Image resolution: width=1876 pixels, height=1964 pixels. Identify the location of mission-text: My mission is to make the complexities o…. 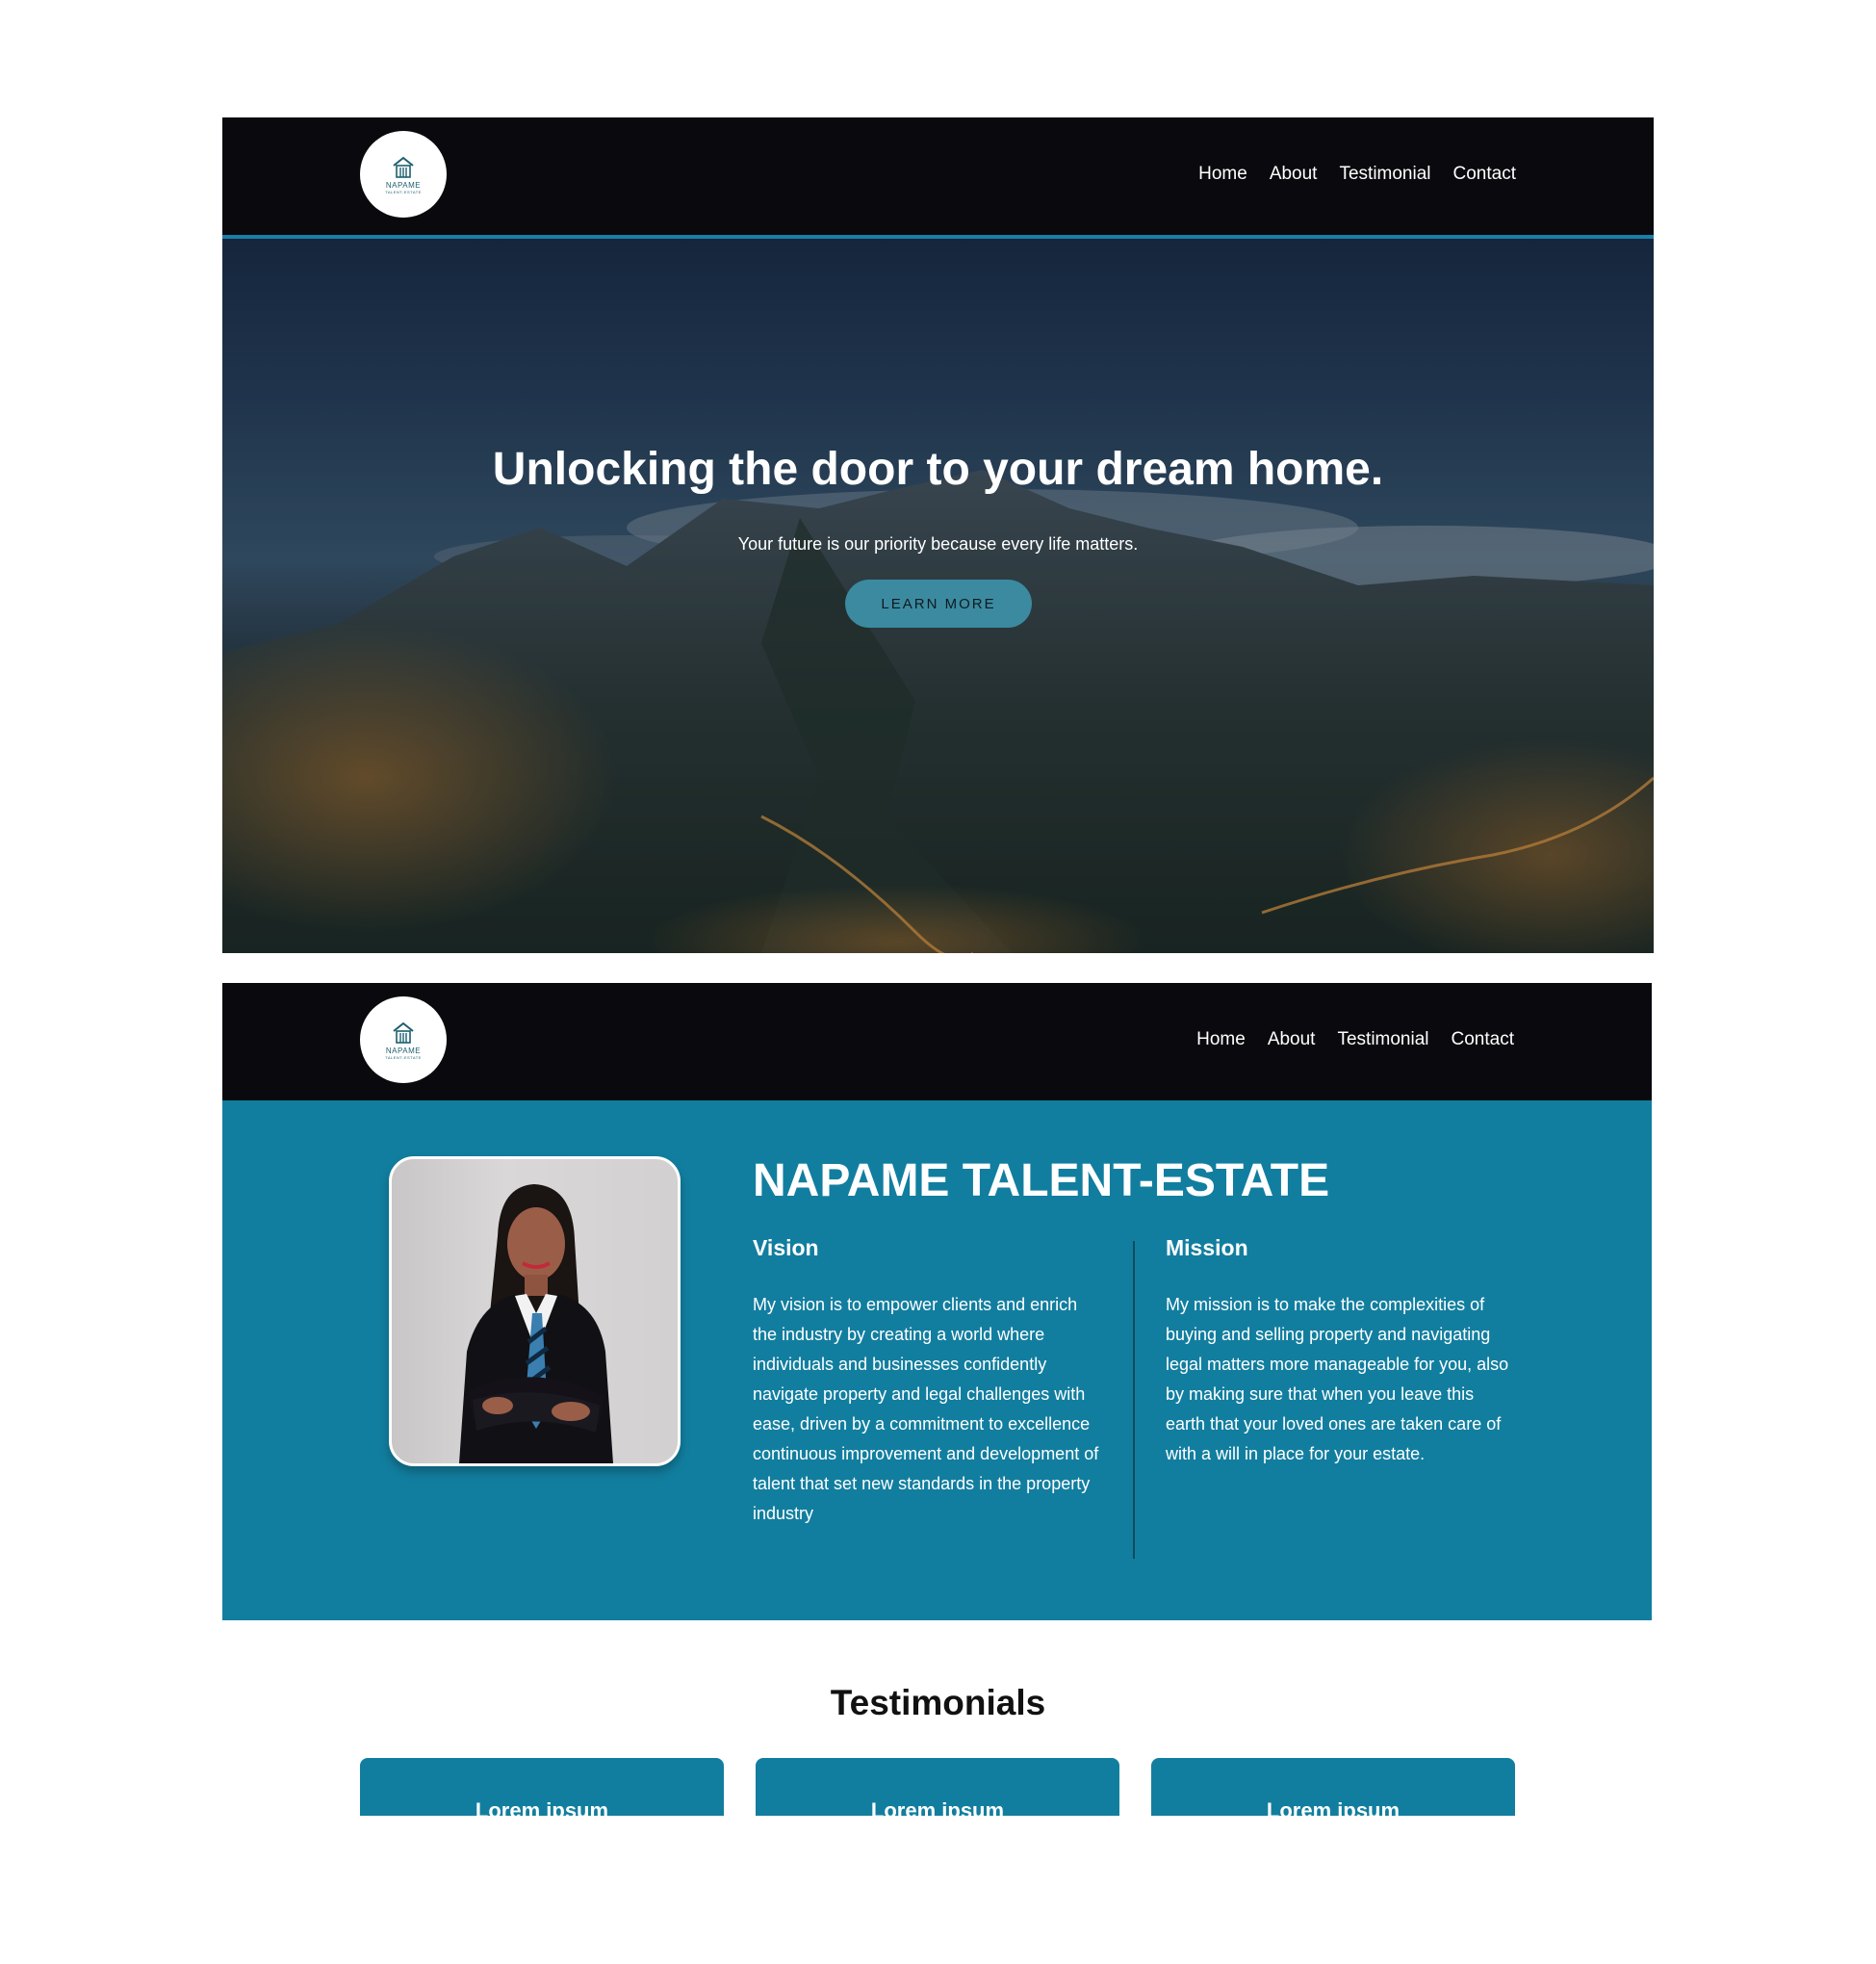
(1337, 1379).